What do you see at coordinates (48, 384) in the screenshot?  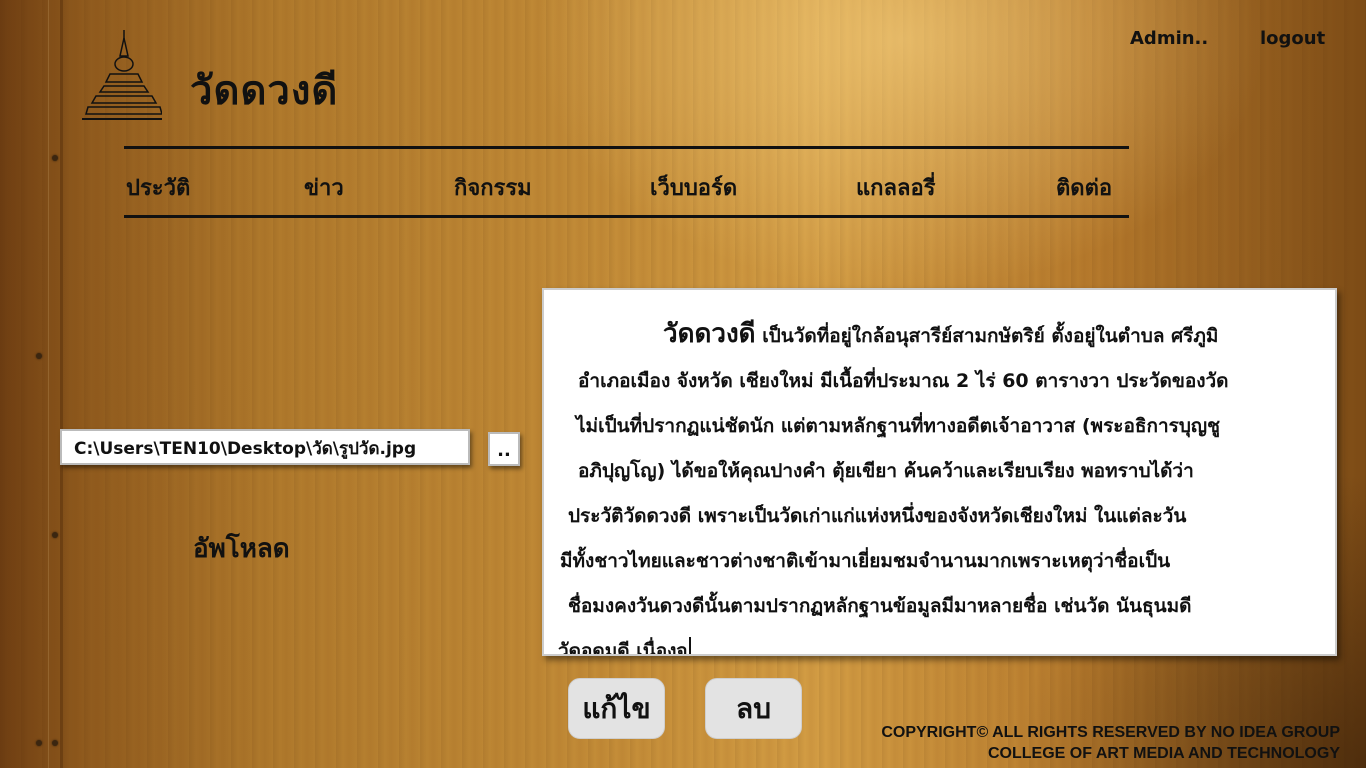 I see `wood-plank-highlight` at bounding box center [48, 384].